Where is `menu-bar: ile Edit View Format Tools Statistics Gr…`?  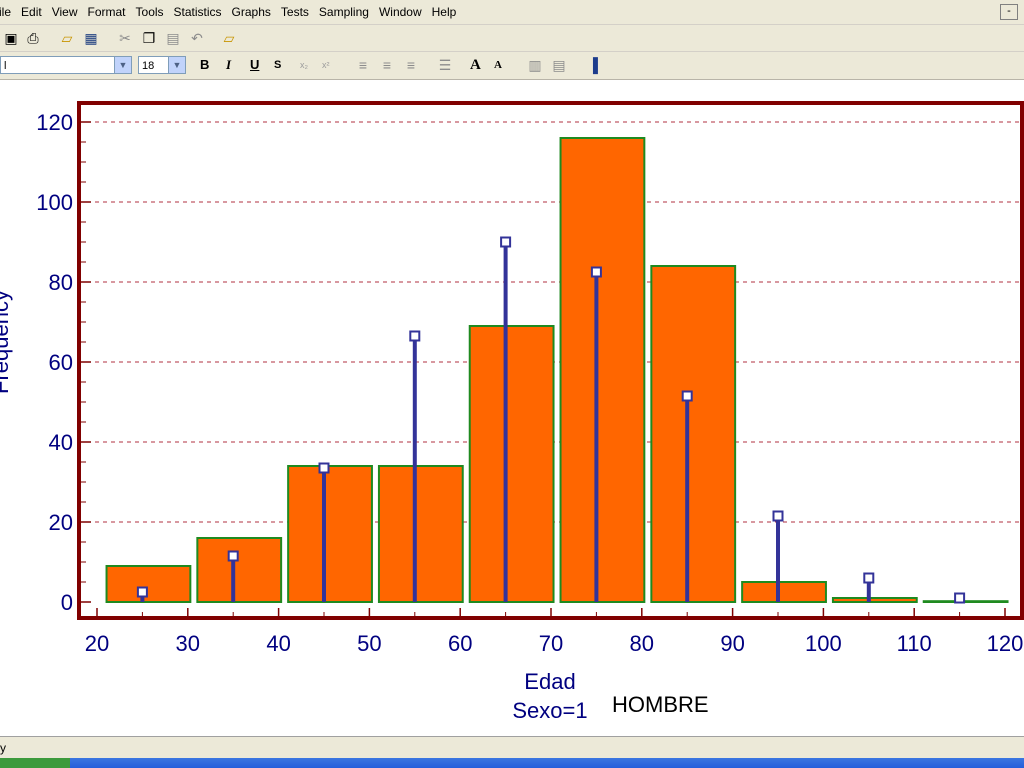 menu-bar: ile Edit View Format Tools Statistics Gr… is located at coordinates (512, 12).